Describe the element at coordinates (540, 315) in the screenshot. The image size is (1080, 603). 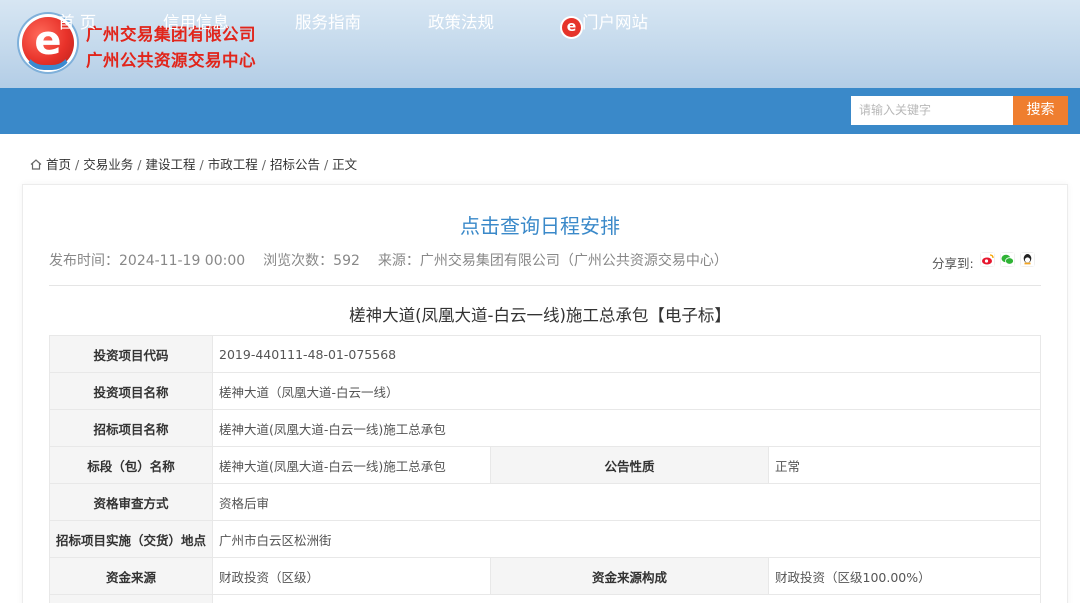
I see `article-title: 槎神大道(凤凰大道-白云一线)施工总承包【电子标】` at that location.